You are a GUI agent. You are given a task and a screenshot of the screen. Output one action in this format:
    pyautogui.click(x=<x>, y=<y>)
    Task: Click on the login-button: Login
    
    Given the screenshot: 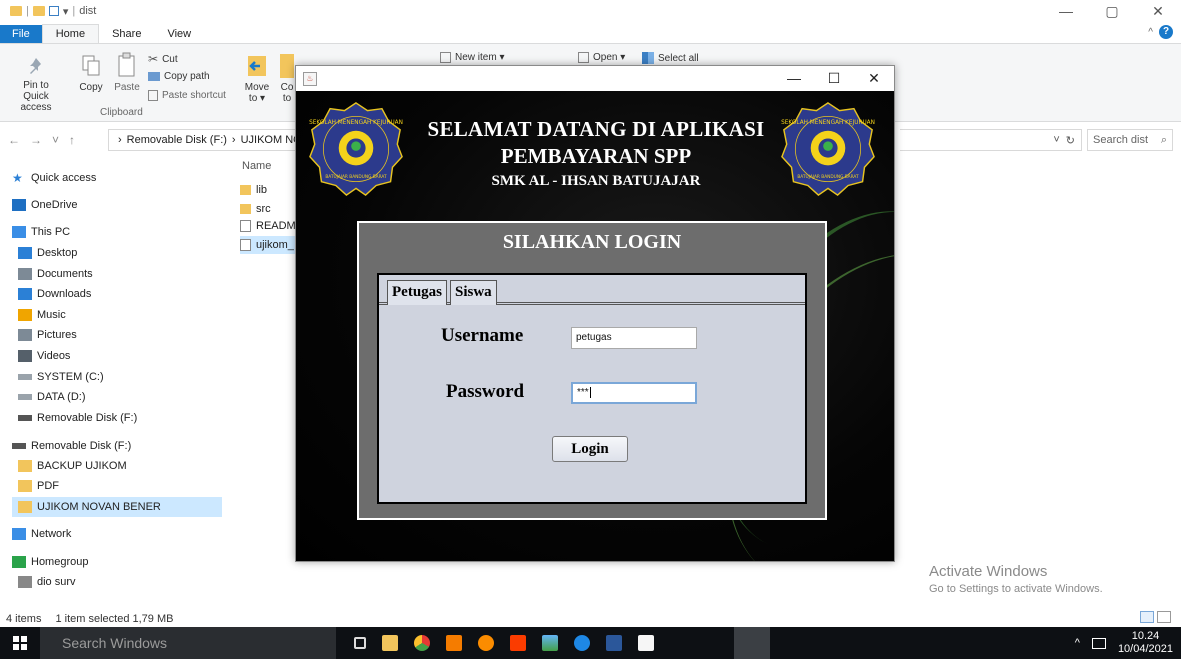 What is the action you would take?
    pyautogui.click(x=590, y=449)
    